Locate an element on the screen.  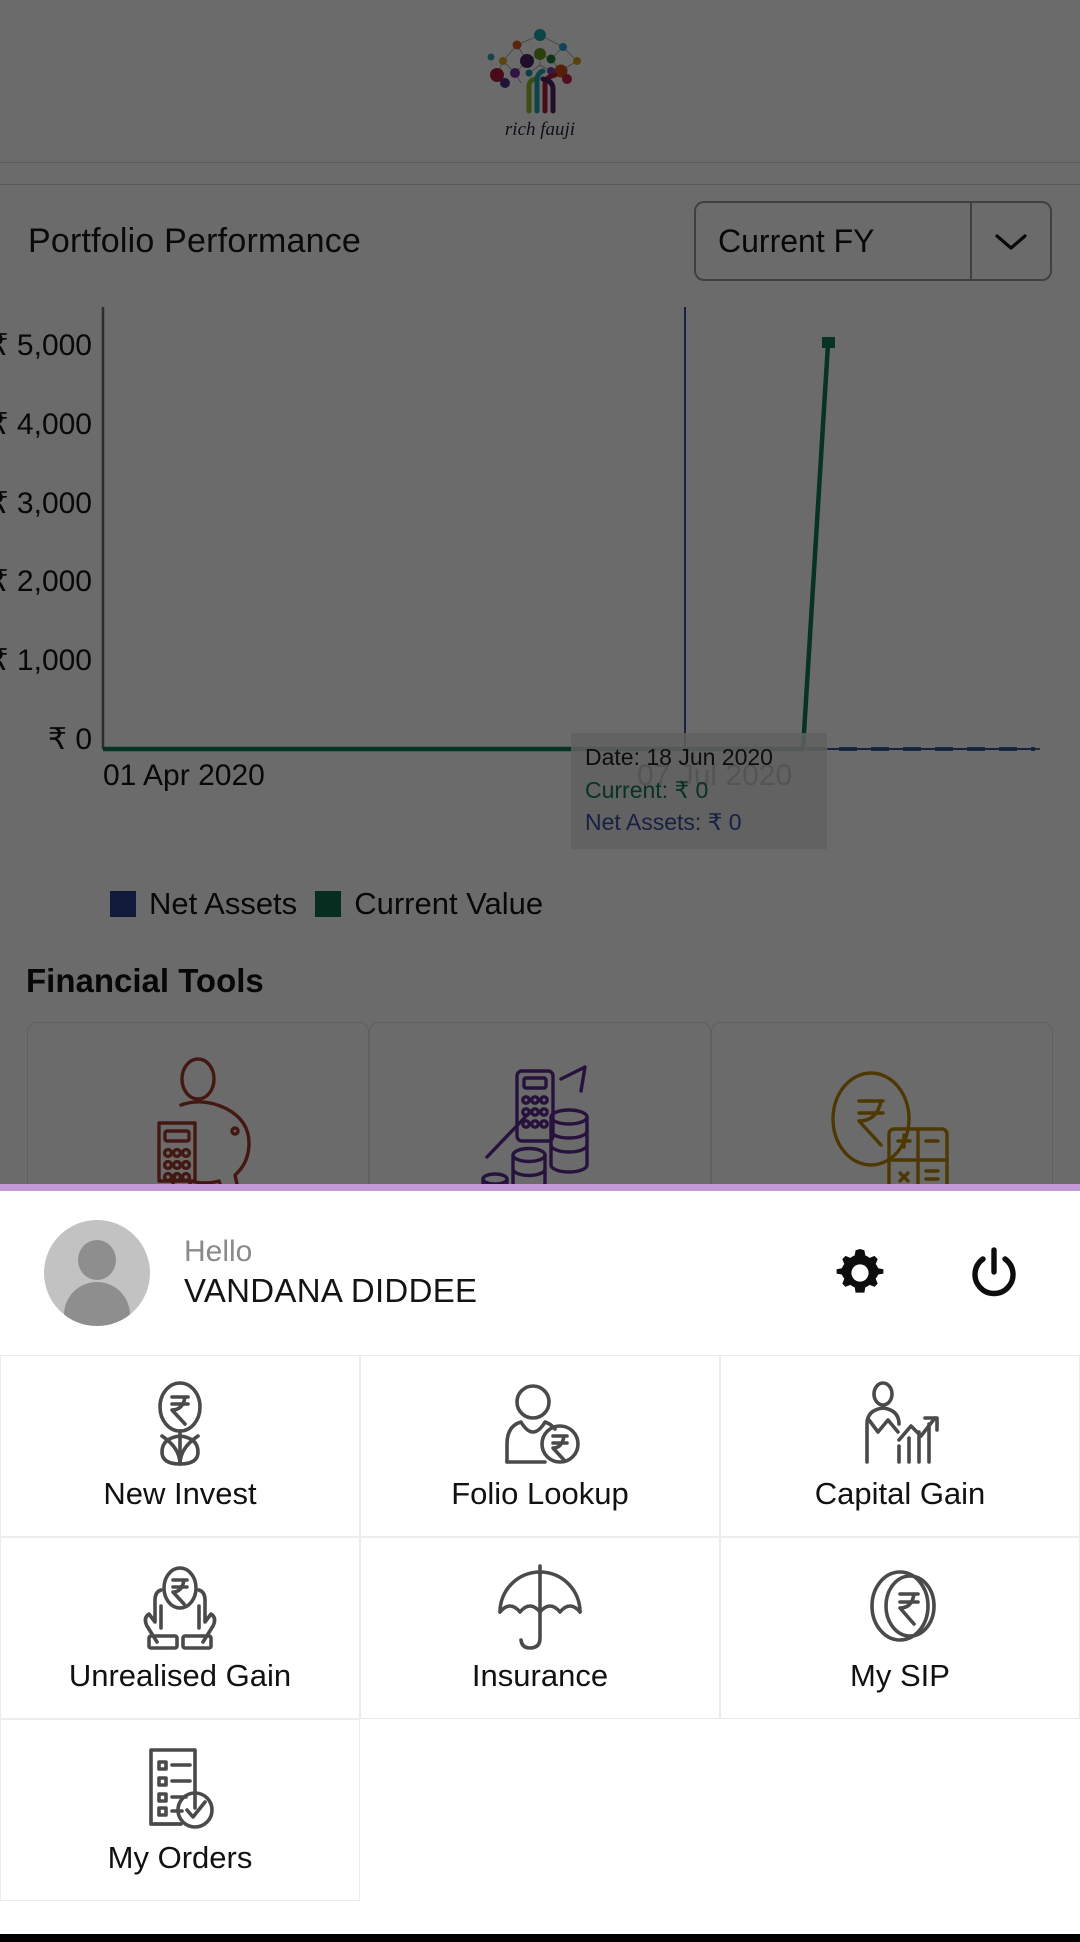
svg-text: ₹ 4,000 is located at coordinates (46, 424).